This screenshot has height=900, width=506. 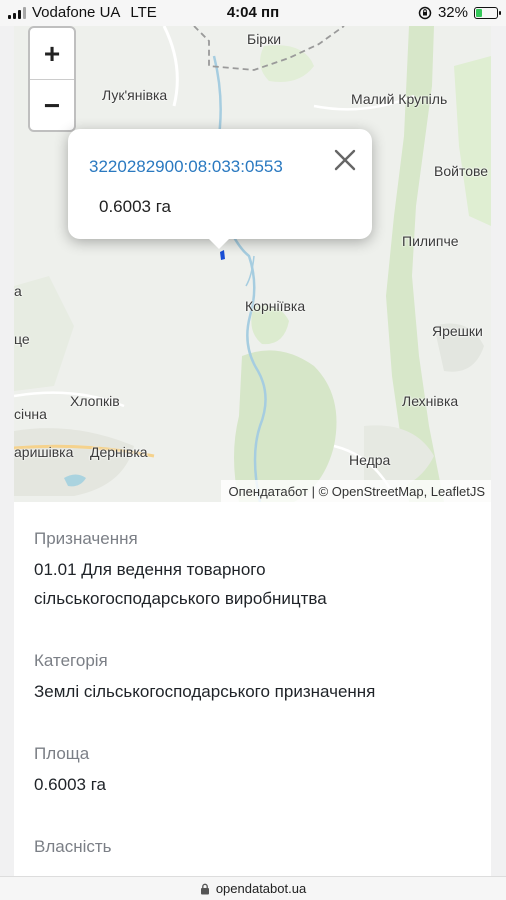 I want to click on place-malyi-krupil: Малий Крупіль, so click(x=399, y=99).